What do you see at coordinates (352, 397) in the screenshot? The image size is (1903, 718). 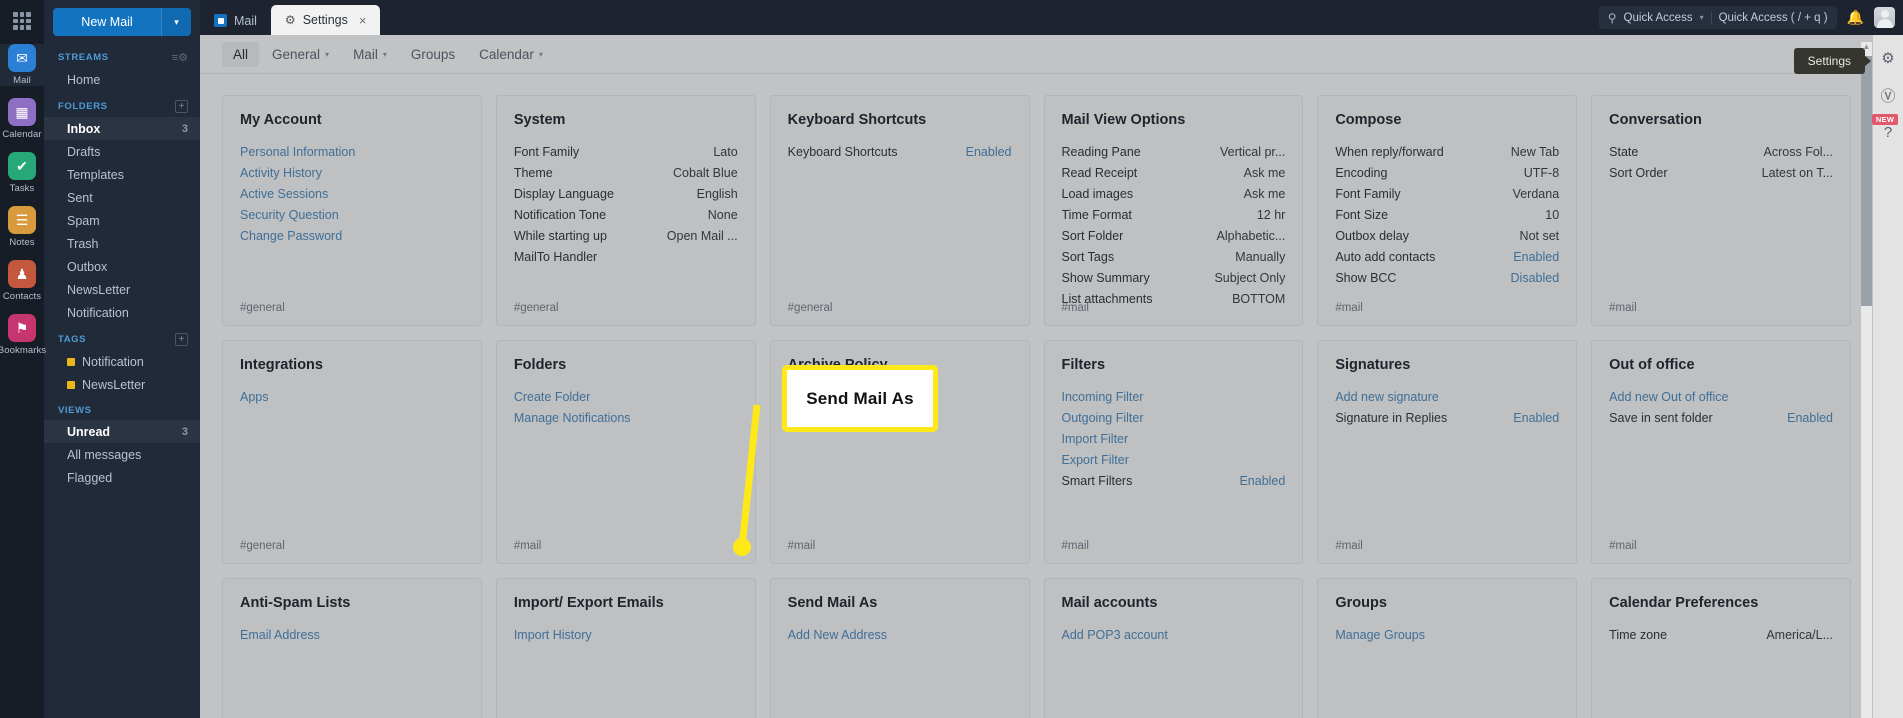 I see `card-link: Apps` at bounding box center [352, 397].